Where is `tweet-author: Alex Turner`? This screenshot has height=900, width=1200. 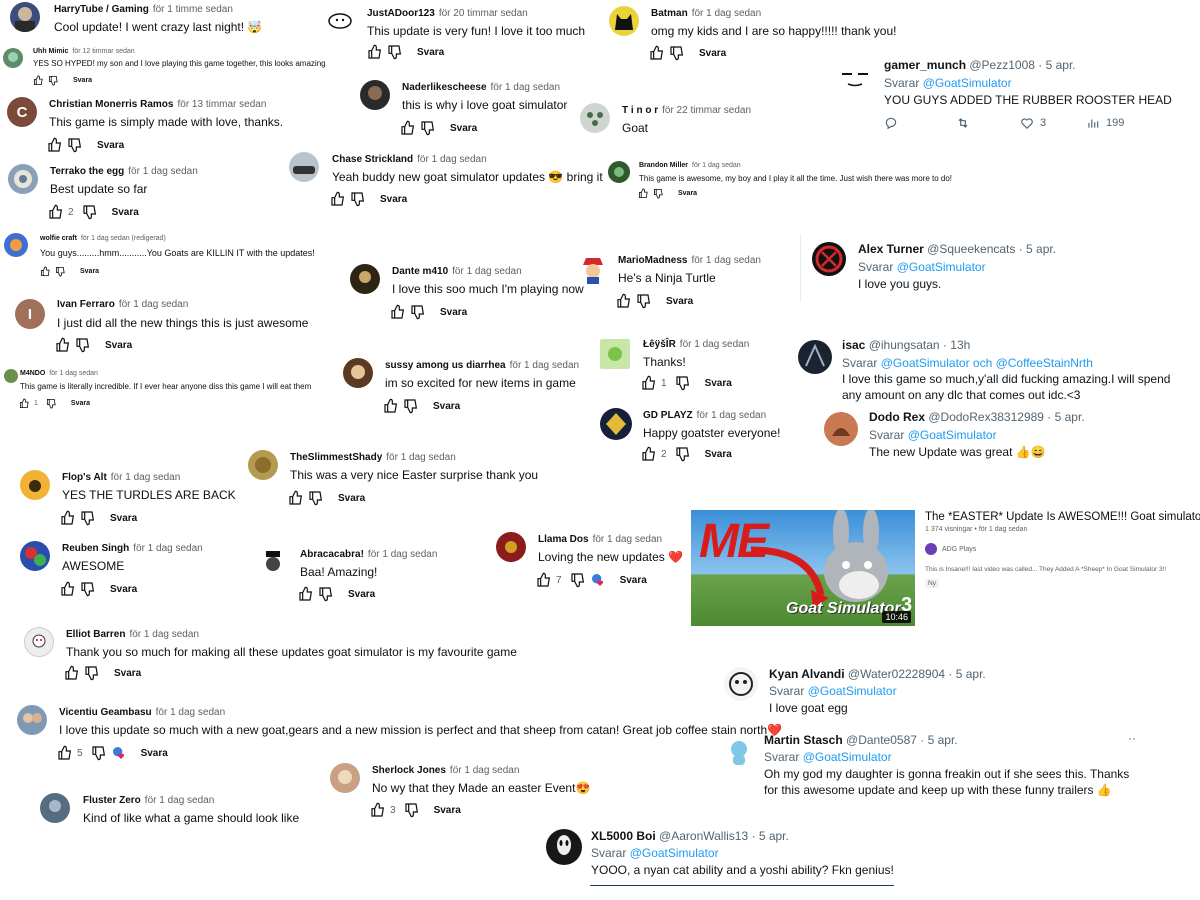
tweet-author: Alex Turner is located at coordinates (891, 249).